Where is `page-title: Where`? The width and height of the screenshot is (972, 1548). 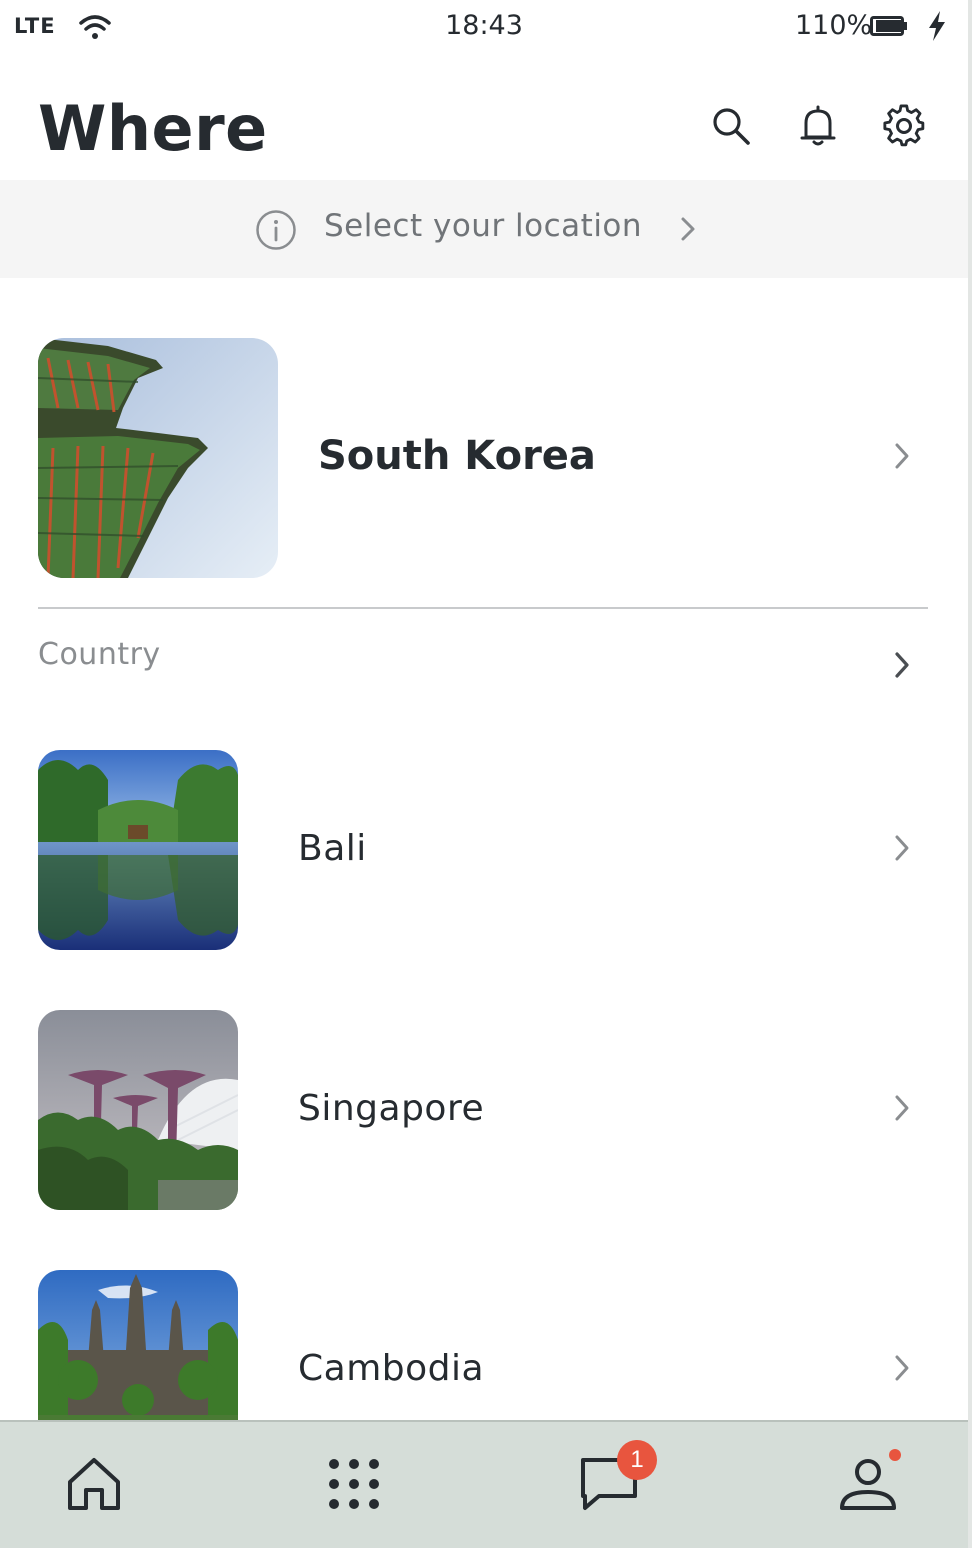
page-title: Where is located at coordinates (153, 128).